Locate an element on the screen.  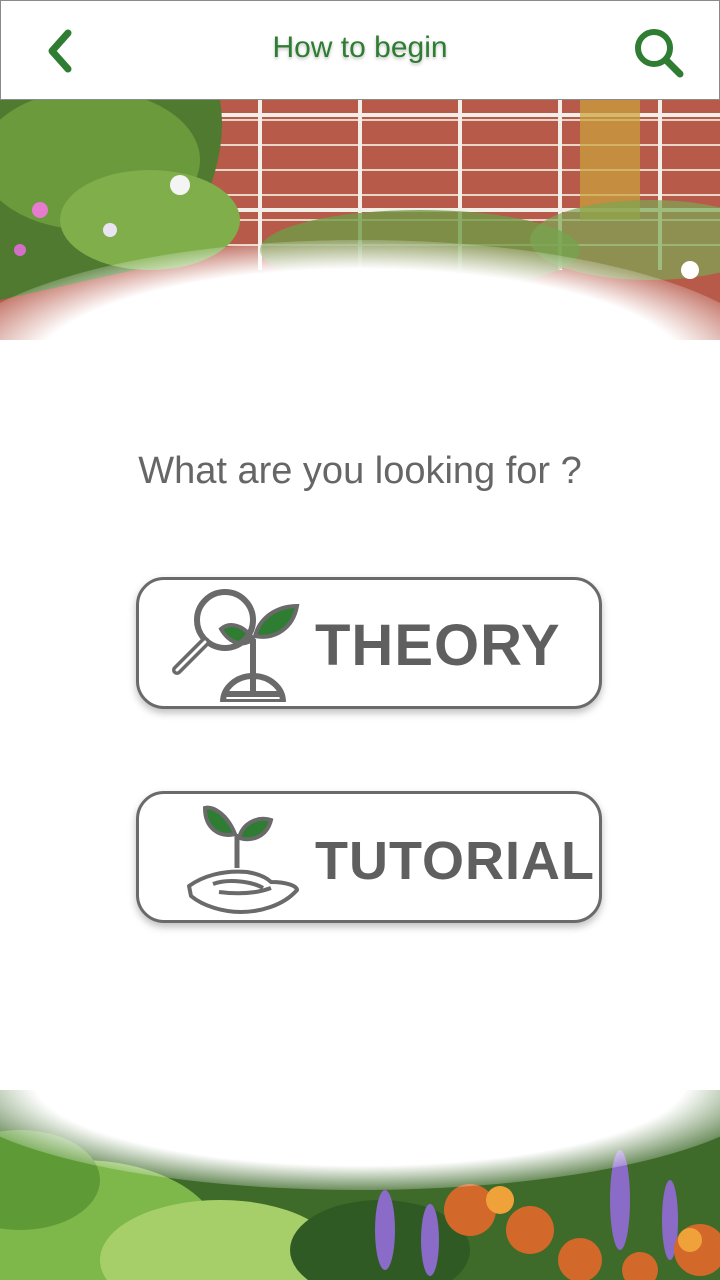
tutorial-button: TUTORIAL is located at coordinates (369, 857).